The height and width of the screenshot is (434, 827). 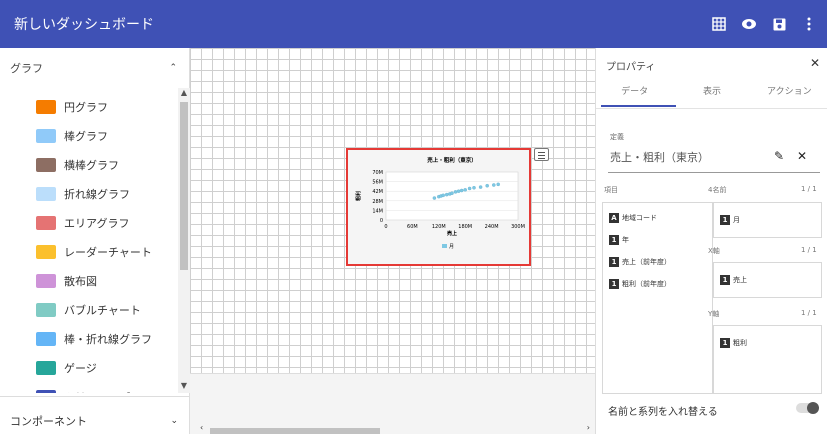 I want to click on chart-type-label: レーダーチャート, so click(x=108, y=252).